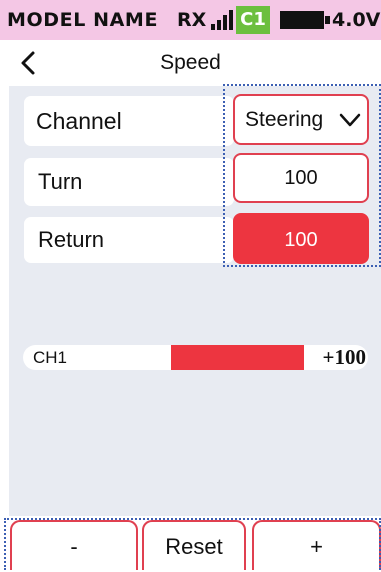 The width and height of the screenshot is (381, 572). I want to click on increment-button: +, so click(316, 545).